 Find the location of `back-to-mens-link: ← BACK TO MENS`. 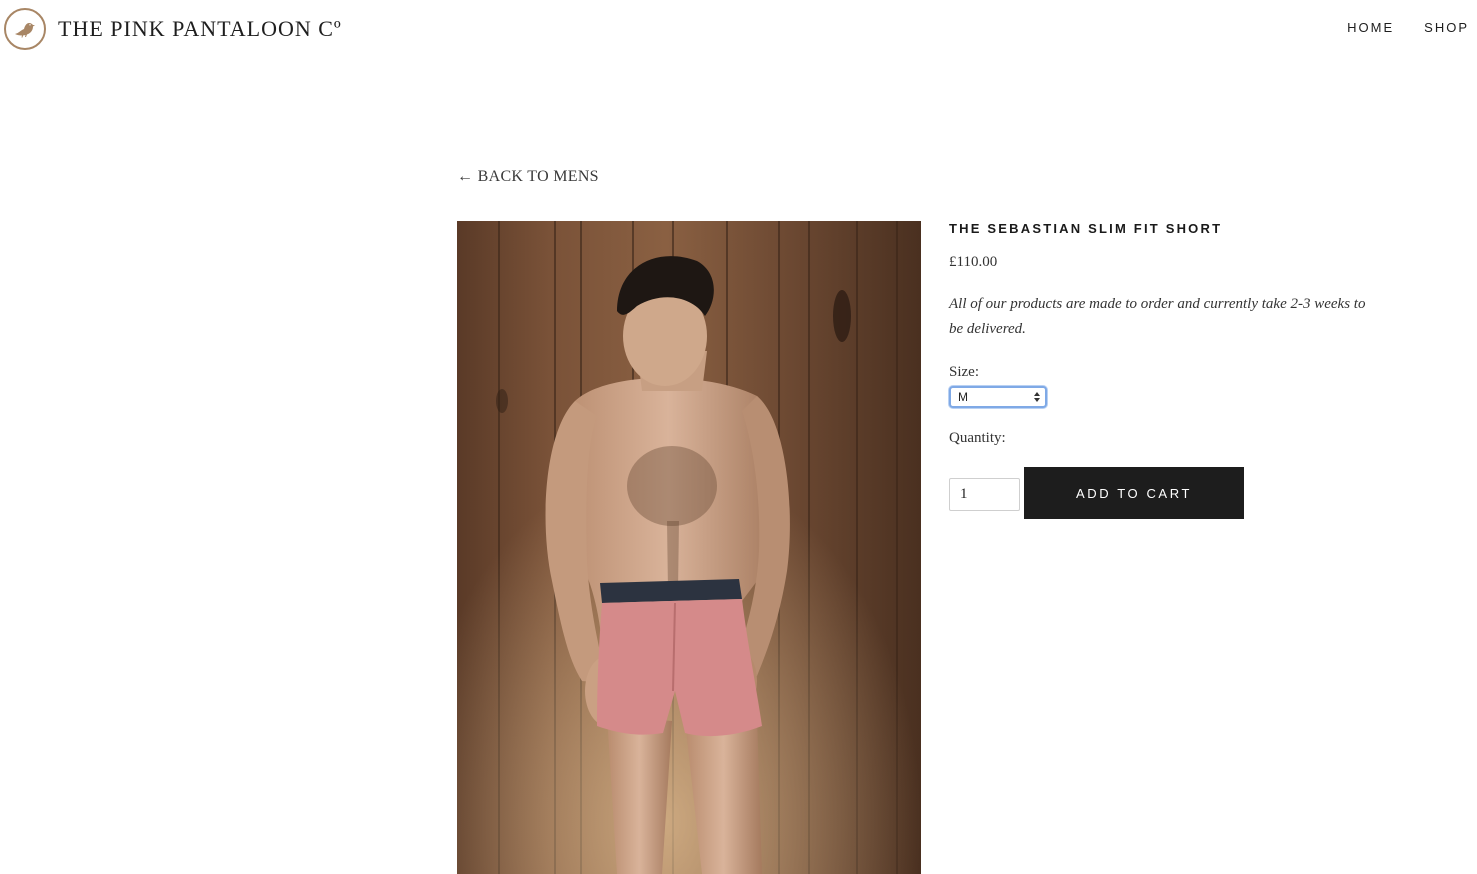

back-to-mens-link: ← BACK TO MENS is located at coordinates (528, 177).